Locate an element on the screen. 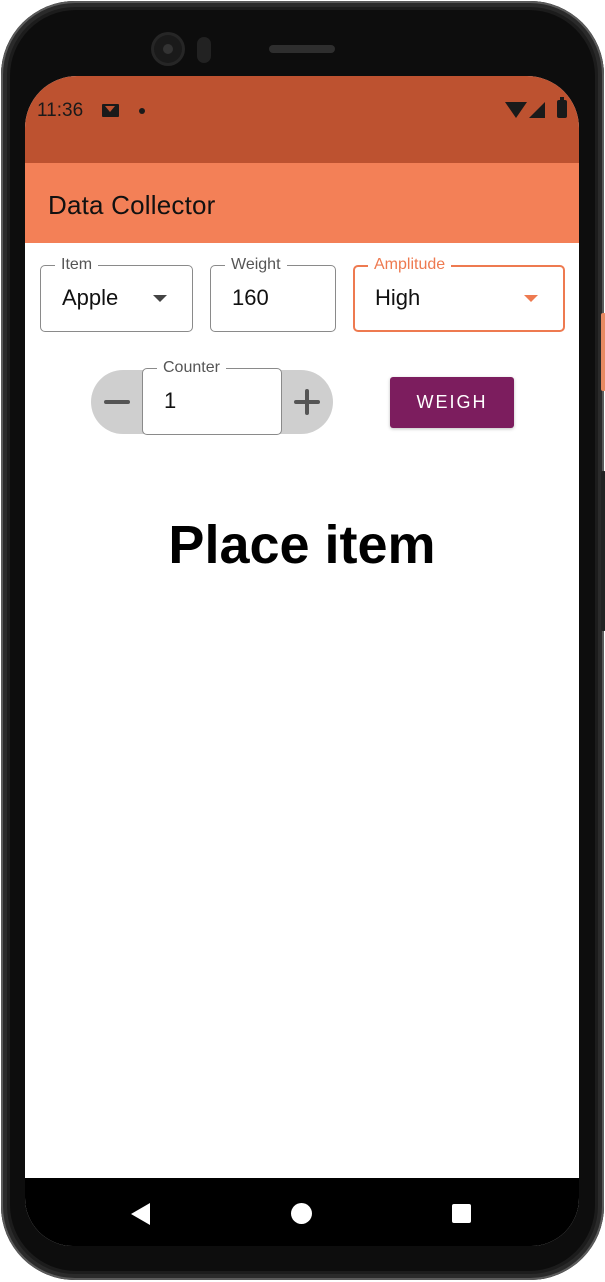  weigh-button: WEIGH is located at coordinates (452, 402).